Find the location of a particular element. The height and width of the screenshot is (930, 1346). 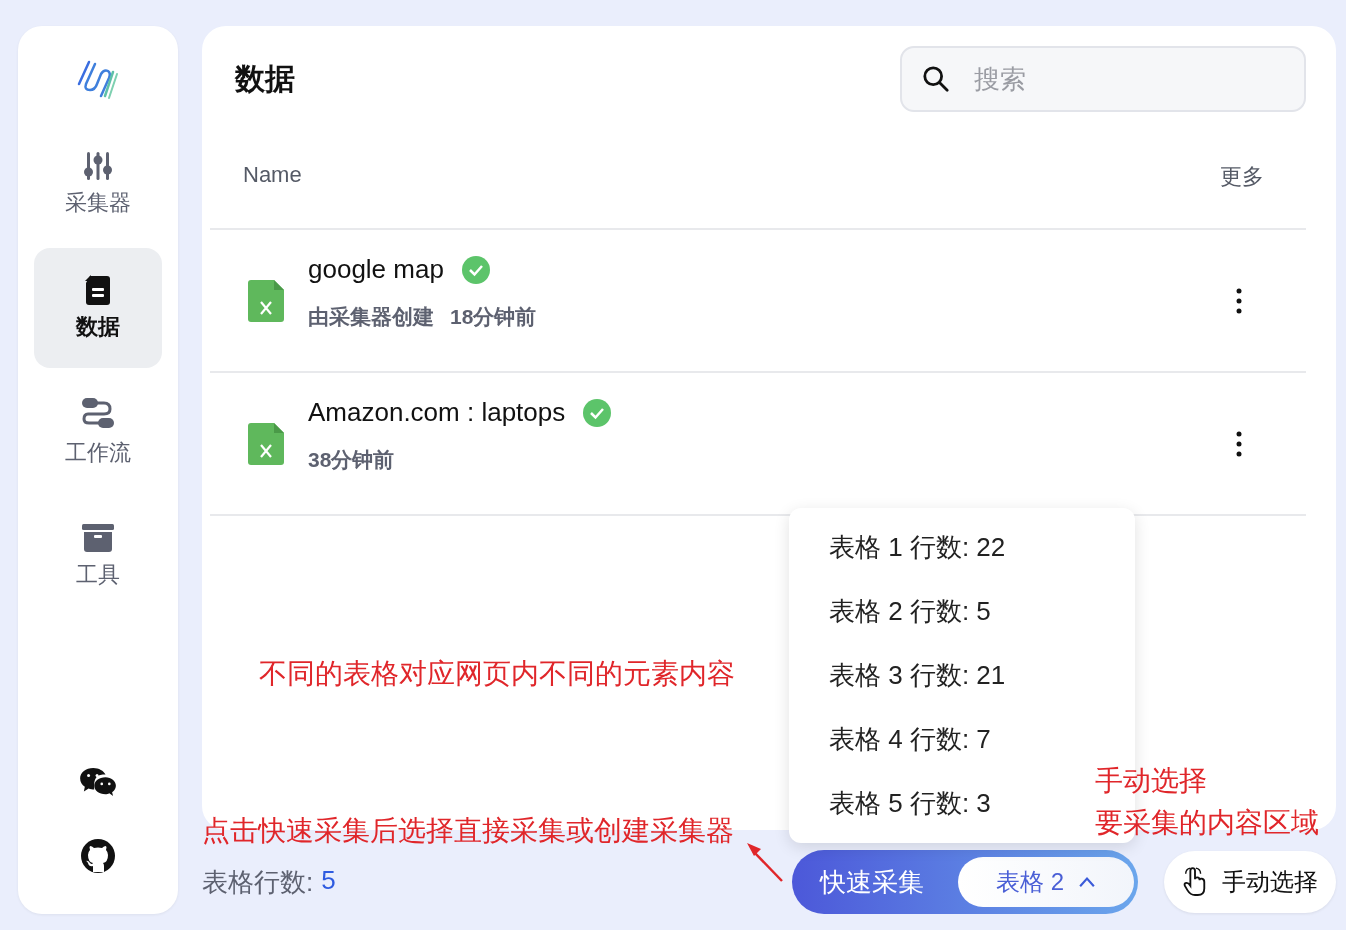

sidebar-item: 数据 is located at coordinates (98, 308).